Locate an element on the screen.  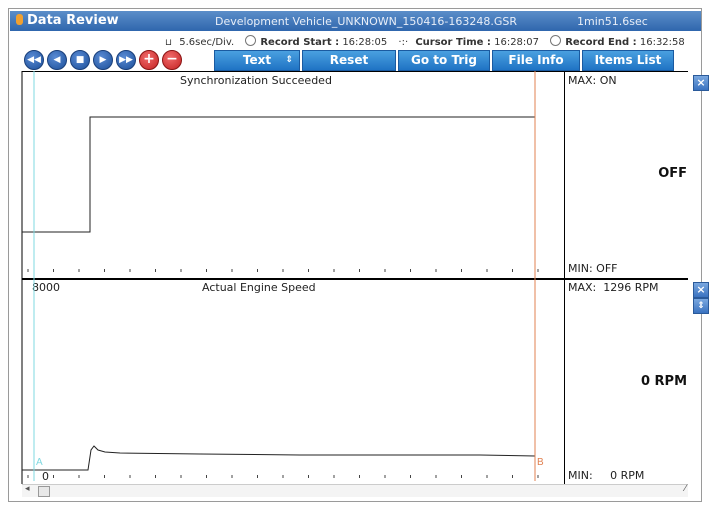
horizontal-scrollbar: ◂ ⁄ is located at coordinates (355, 490).